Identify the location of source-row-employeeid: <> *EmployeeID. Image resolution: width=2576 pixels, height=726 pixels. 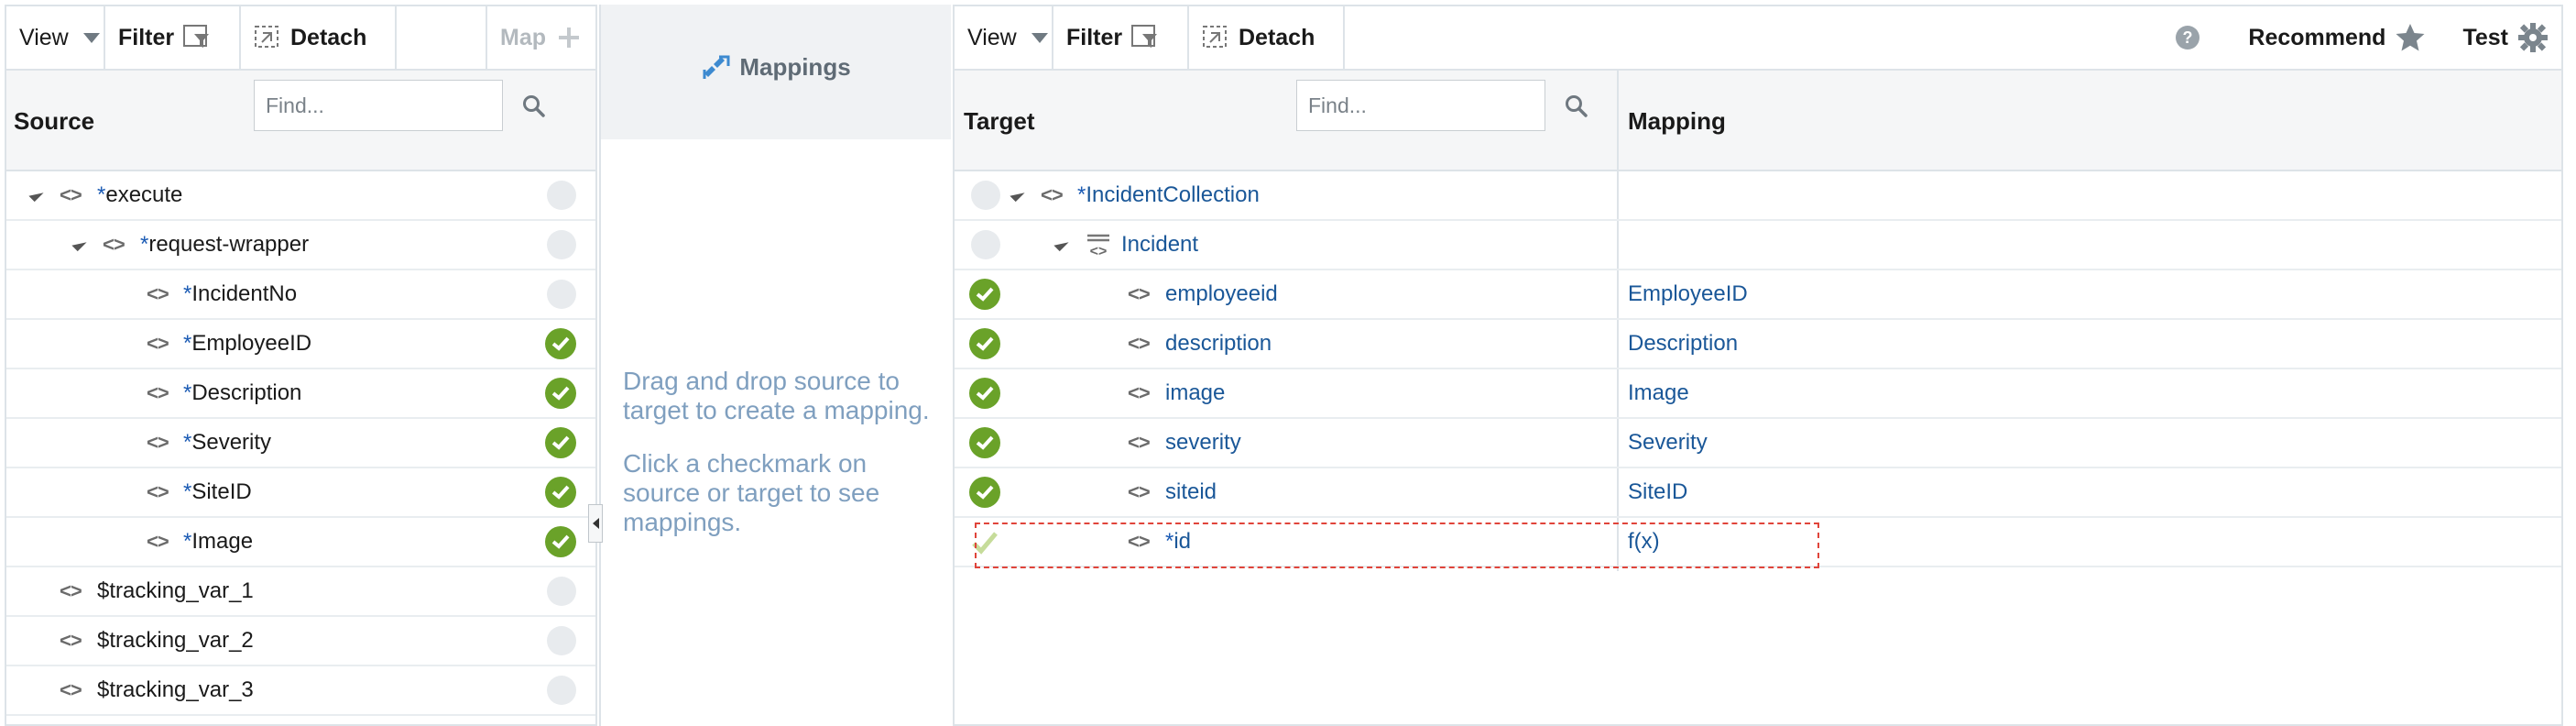
(300, 344).